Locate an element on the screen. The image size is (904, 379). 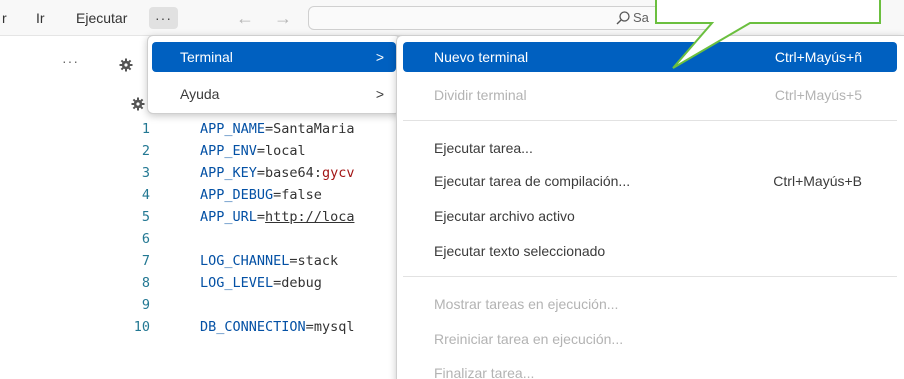
menu-item-ayuda: Ayuda > is located at coordinates (274, 94).